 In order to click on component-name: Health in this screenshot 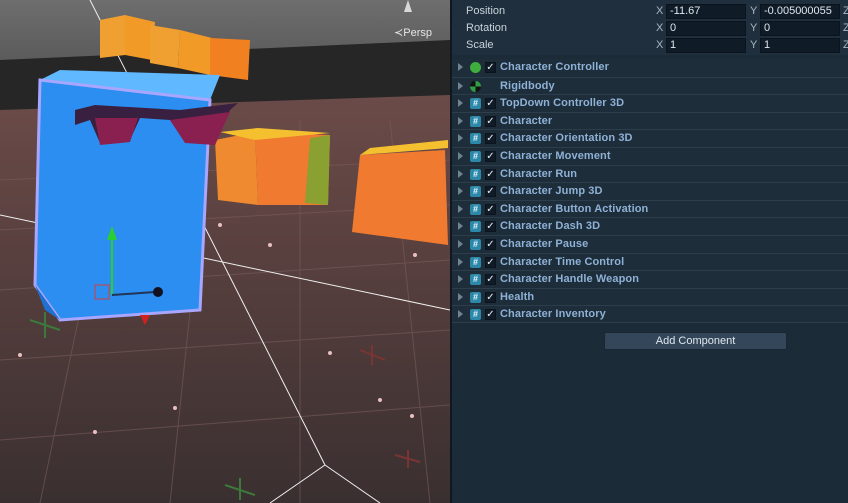, I will do `click(517, 296)`.